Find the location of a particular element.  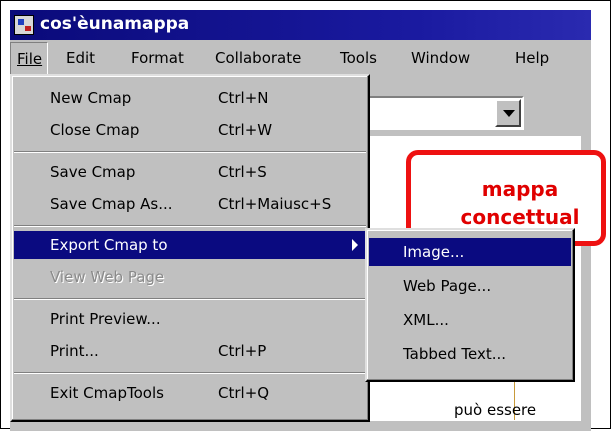

menu-item-shortcut: Ctrl+S is located at coordinates (242, 172).